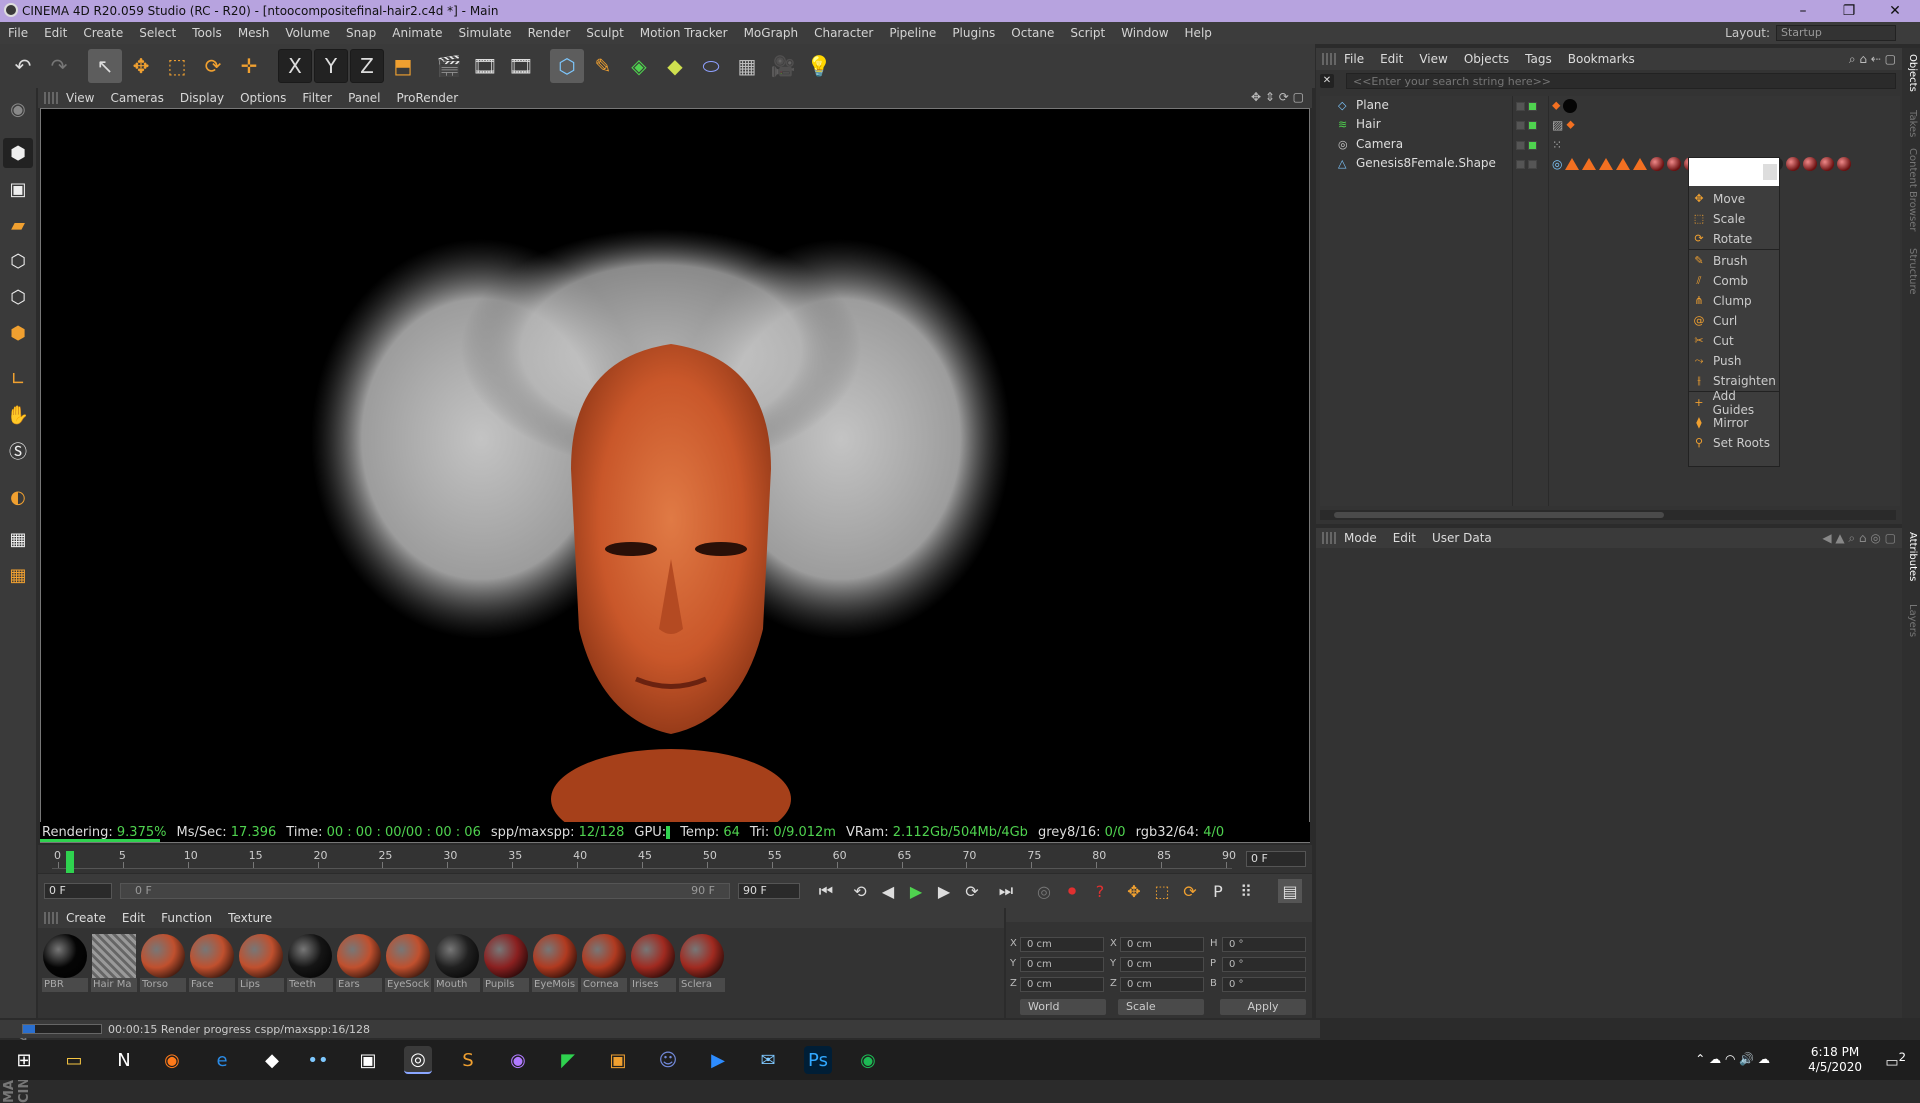 The width and height of the screenshot is (1920, 1103). What do you see at coordinates (868, 1060) in the screenshot?
I see `spotify-icon: ◉` at bounding box center [868, 1060].